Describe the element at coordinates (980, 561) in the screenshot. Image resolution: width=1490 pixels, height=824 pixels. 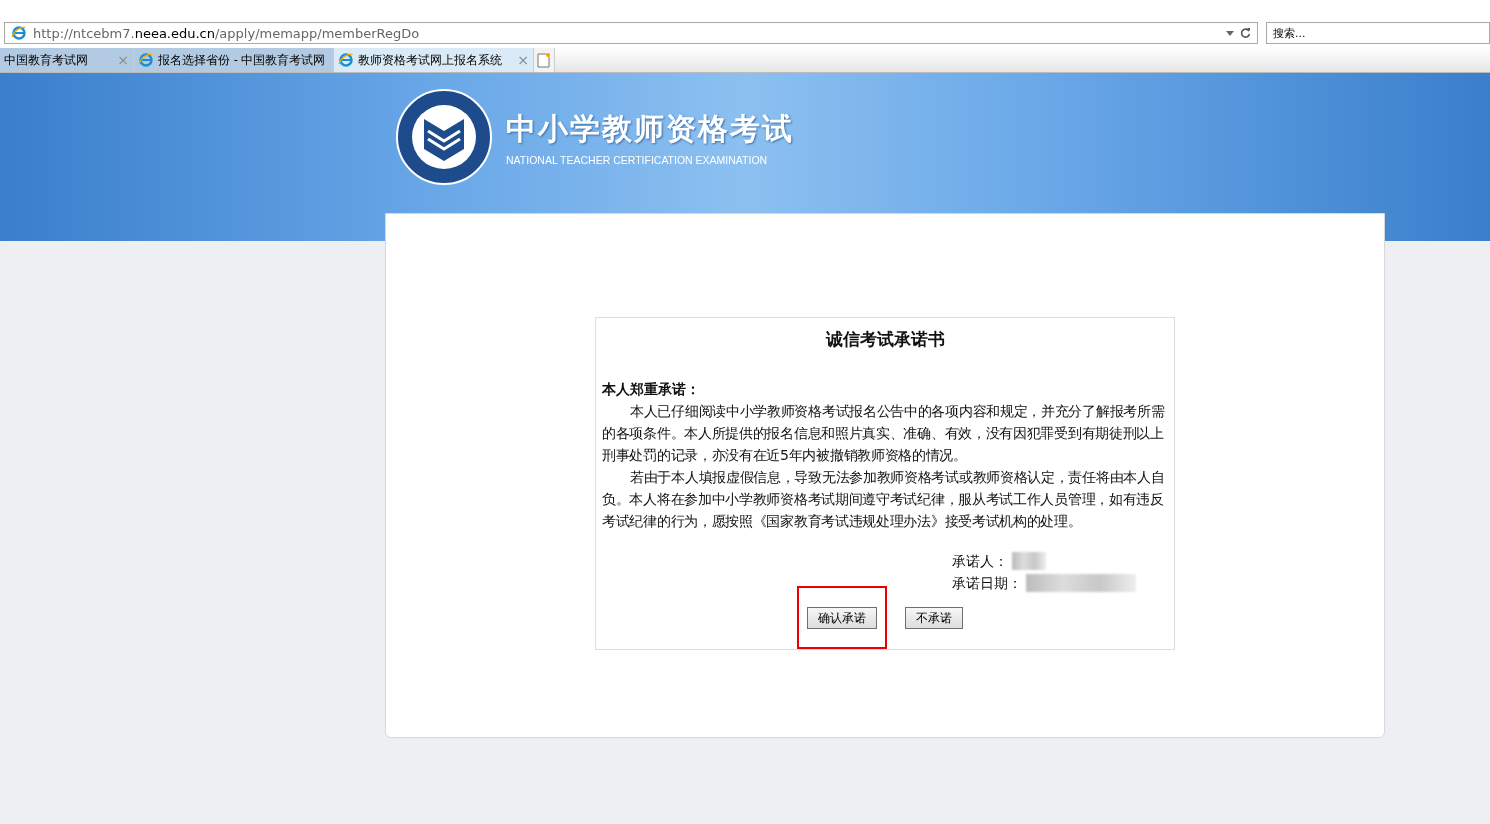
I see `signer-label: 承诺人：` at that location.